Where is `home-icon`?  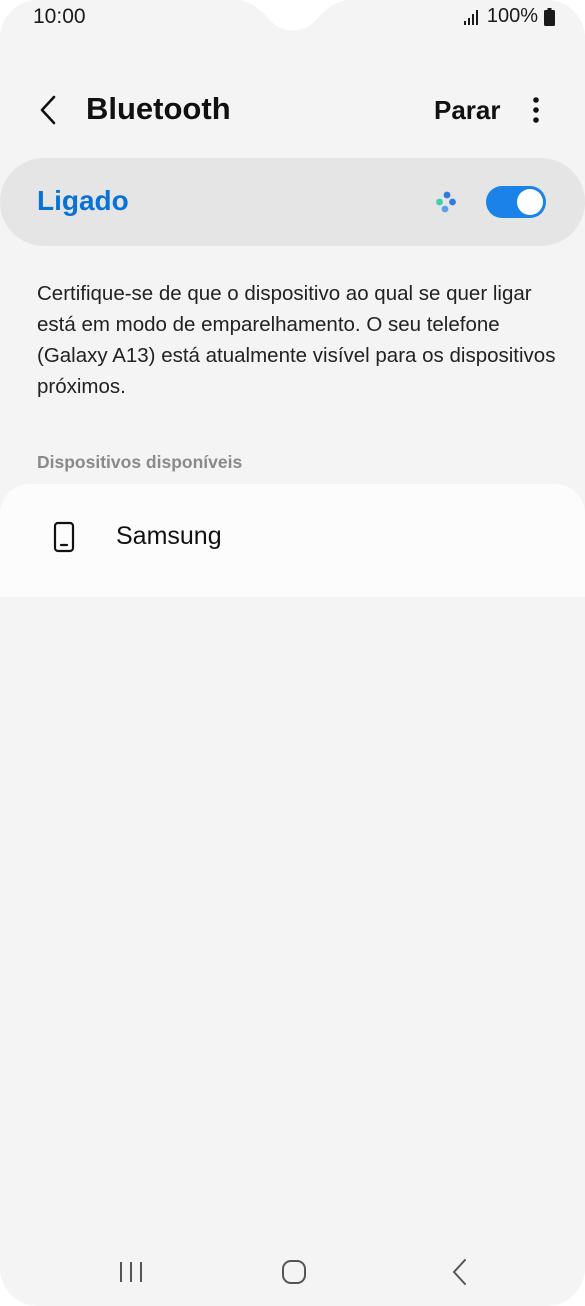
home-icon is located at coordinates (294, 1272).